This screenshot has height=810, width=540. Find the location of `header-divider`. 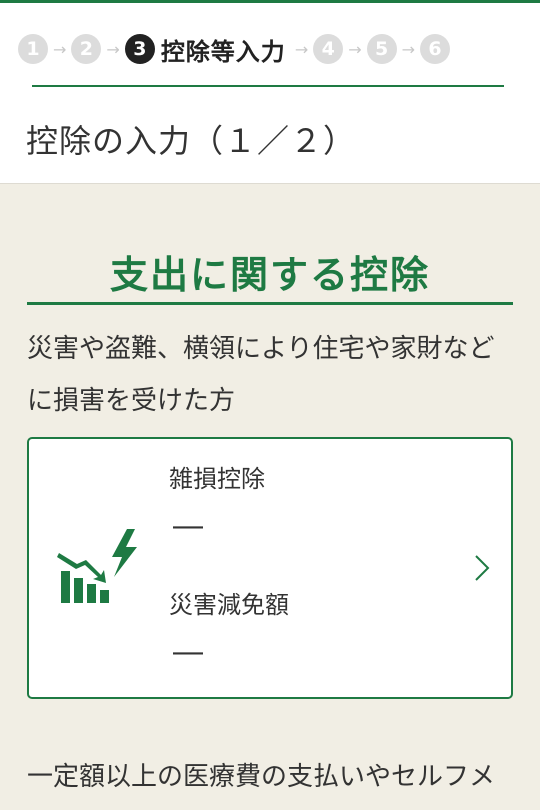

header-divider is located at coordinates (268, 86).